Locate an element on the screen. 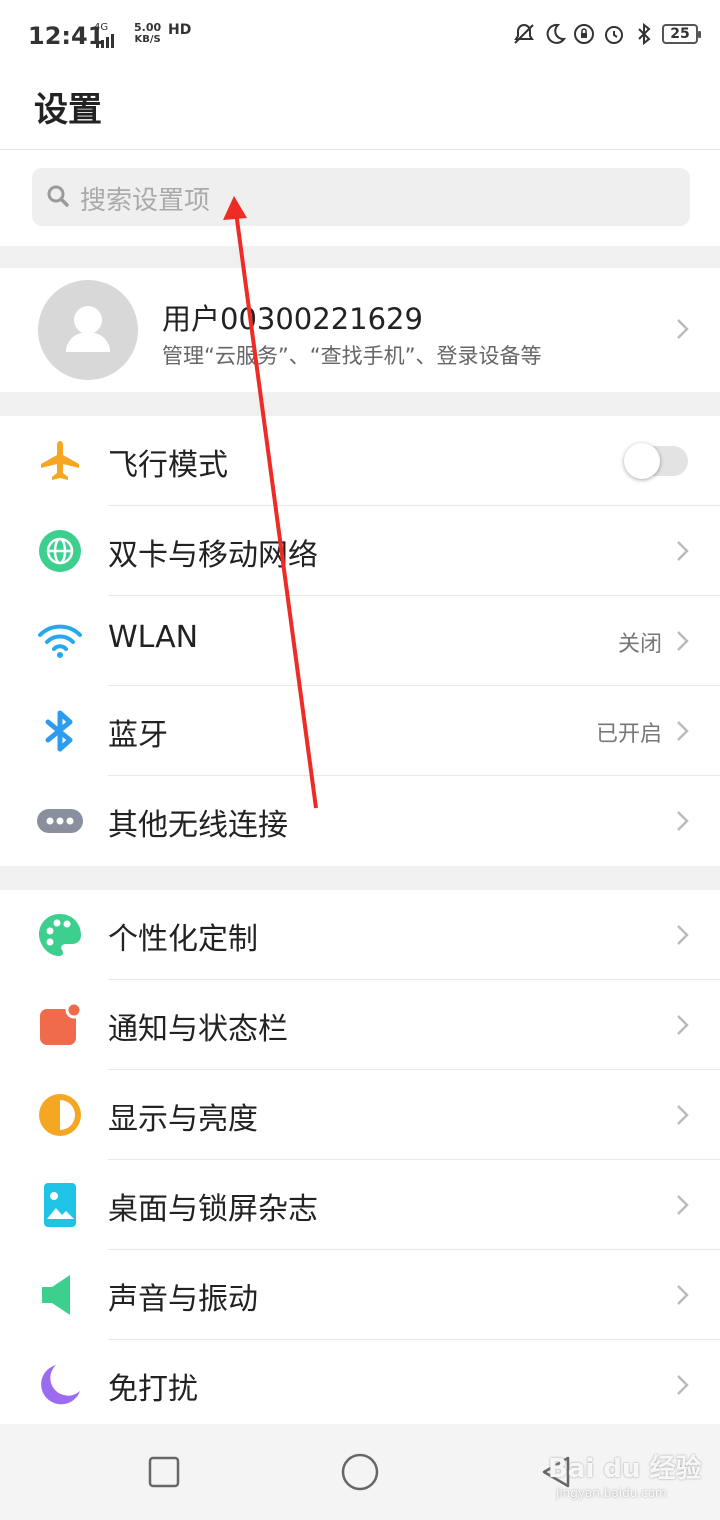  account-description: 管理“云服务”、“查找手机”、登录设备等 is located at coordinates (352, 356).